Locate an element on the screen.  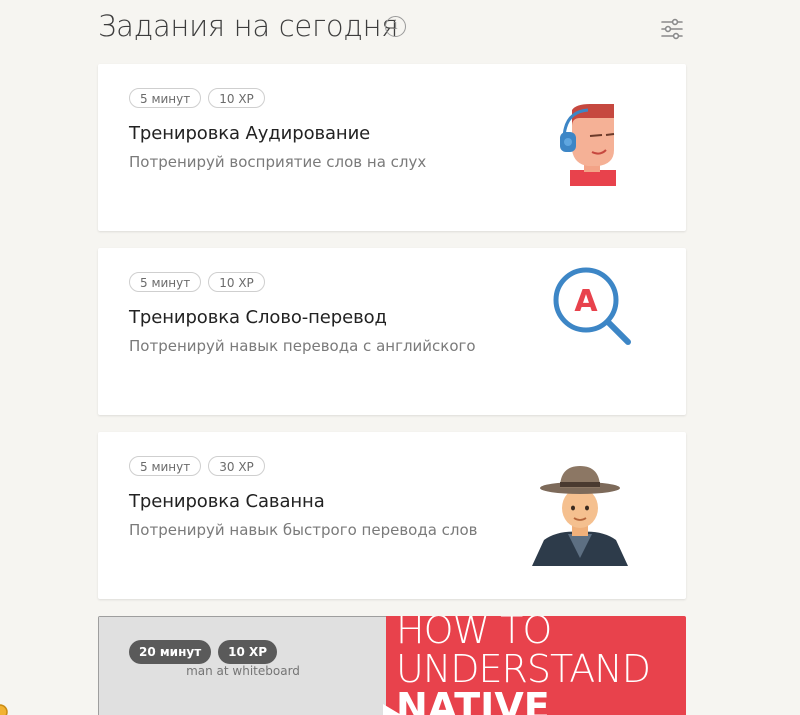
header: Задания на сегодня i is located at coordinates (392, 28).